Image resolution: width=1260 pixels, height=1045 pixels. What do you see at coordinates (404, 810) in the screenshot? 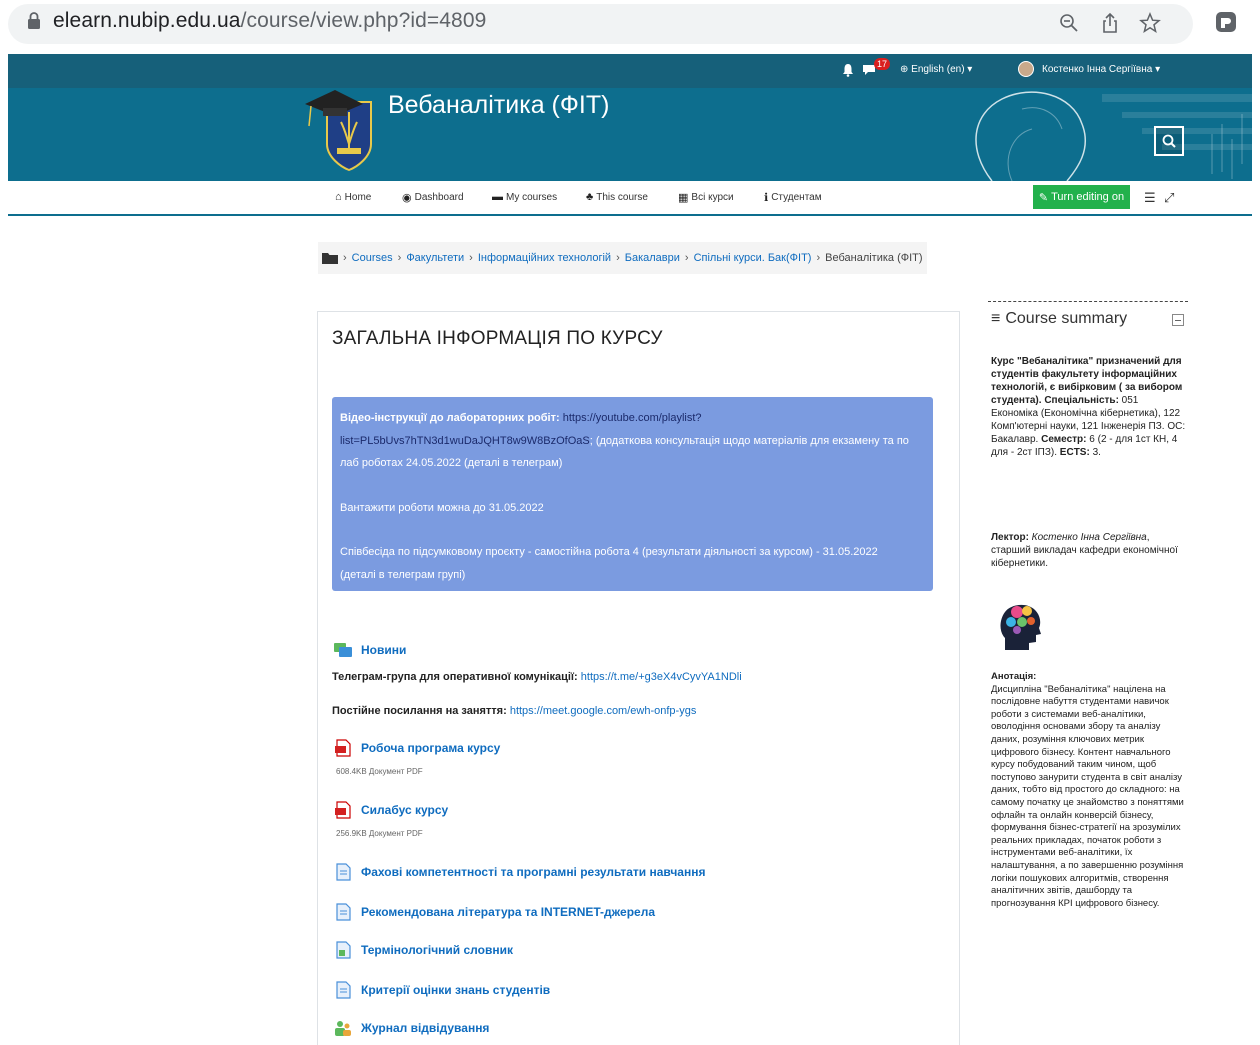
I see `activity-link: Силабус курсу` at bounding box center [404, 810].